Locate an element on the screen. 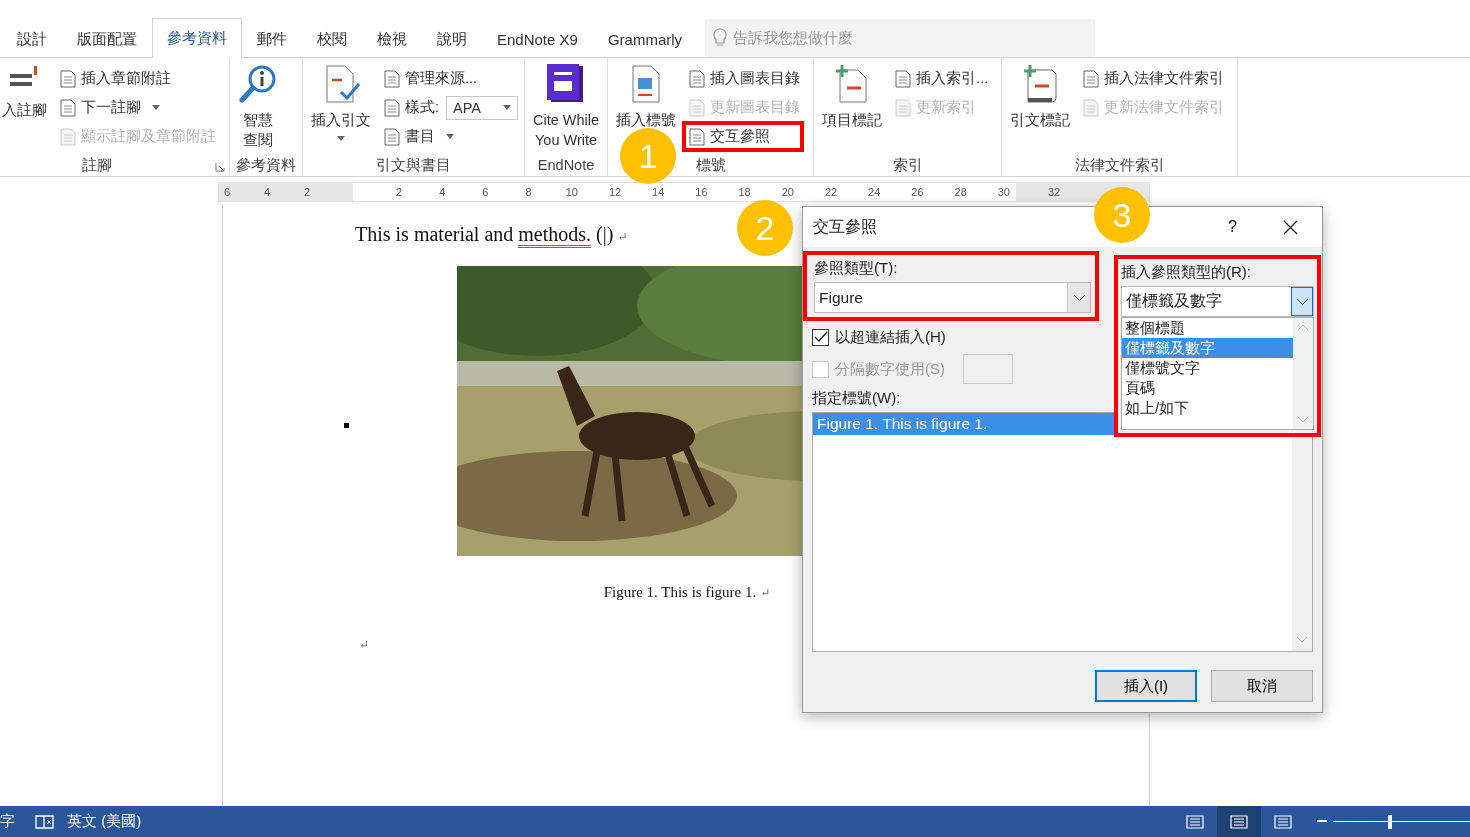  ribbon-button: 插入圖表目錄 is located at coordinates (745, 78).